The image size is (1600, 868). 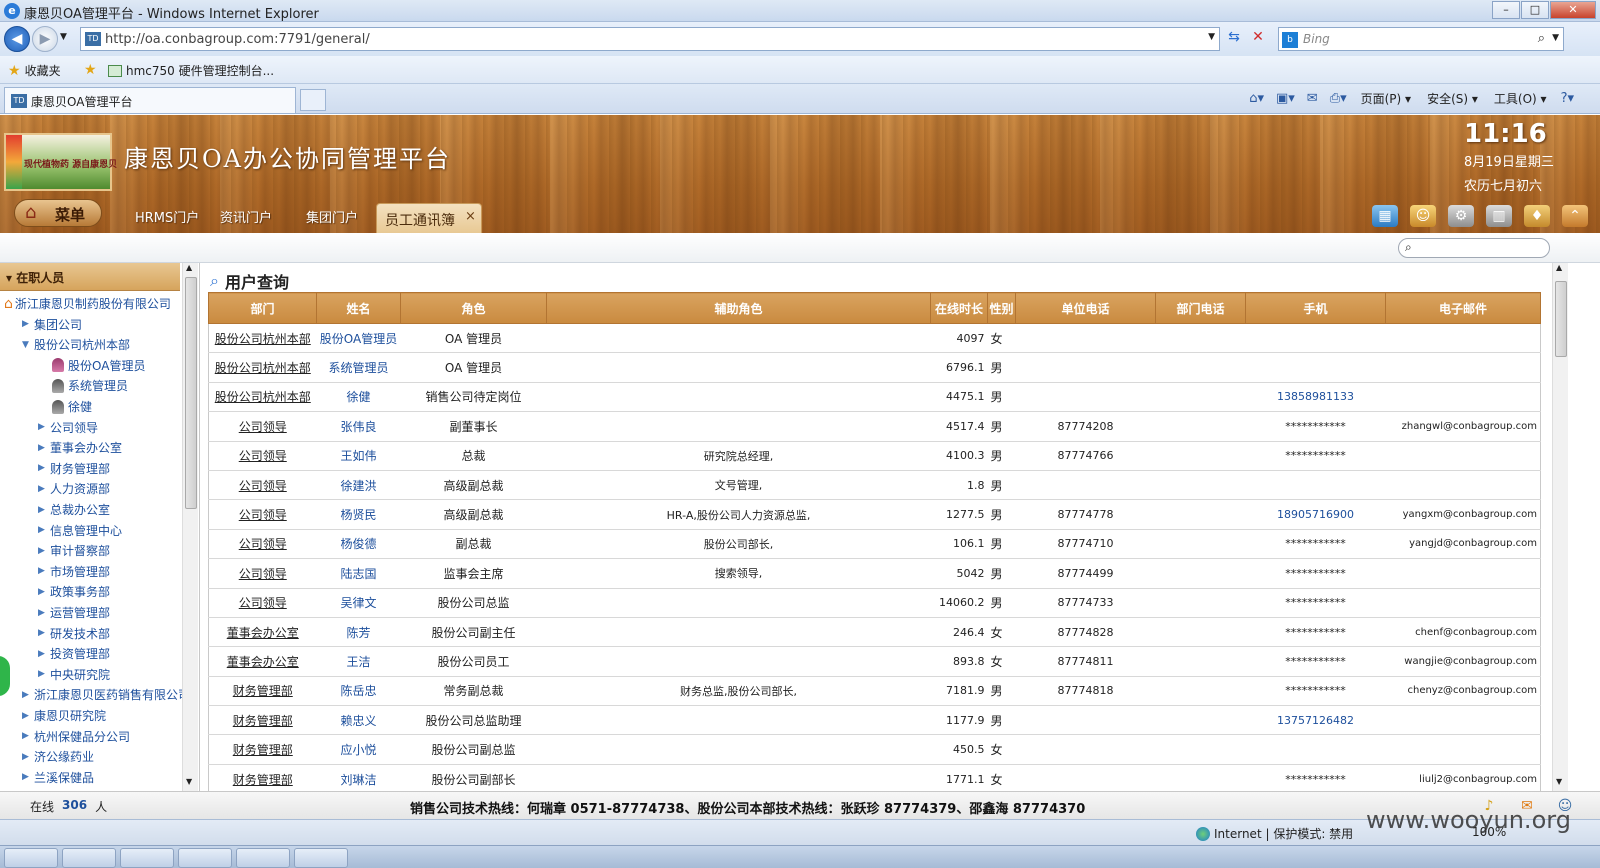 What do you see at coordinates (80, 530) in the screenshot?
I see `sidebar-tree-item: ▶ 信息管理中心` at bounding box center [80, 530].